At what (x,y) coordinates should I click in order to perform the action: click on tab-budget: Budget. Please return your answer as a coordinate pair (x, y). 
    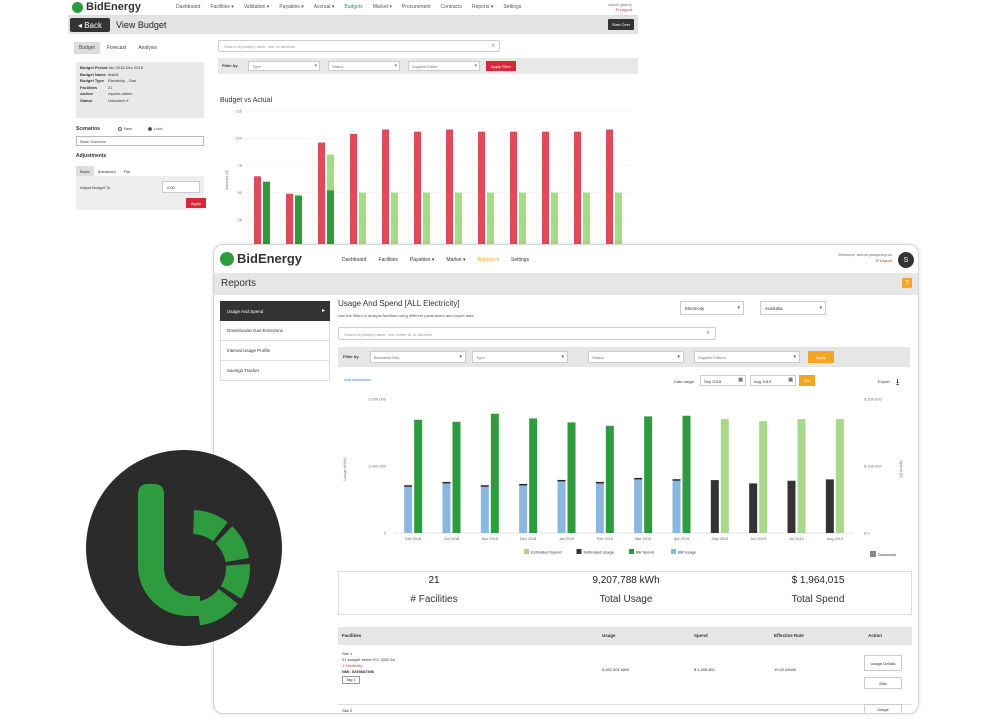
    Looking at the image, I should click on (87, 48).